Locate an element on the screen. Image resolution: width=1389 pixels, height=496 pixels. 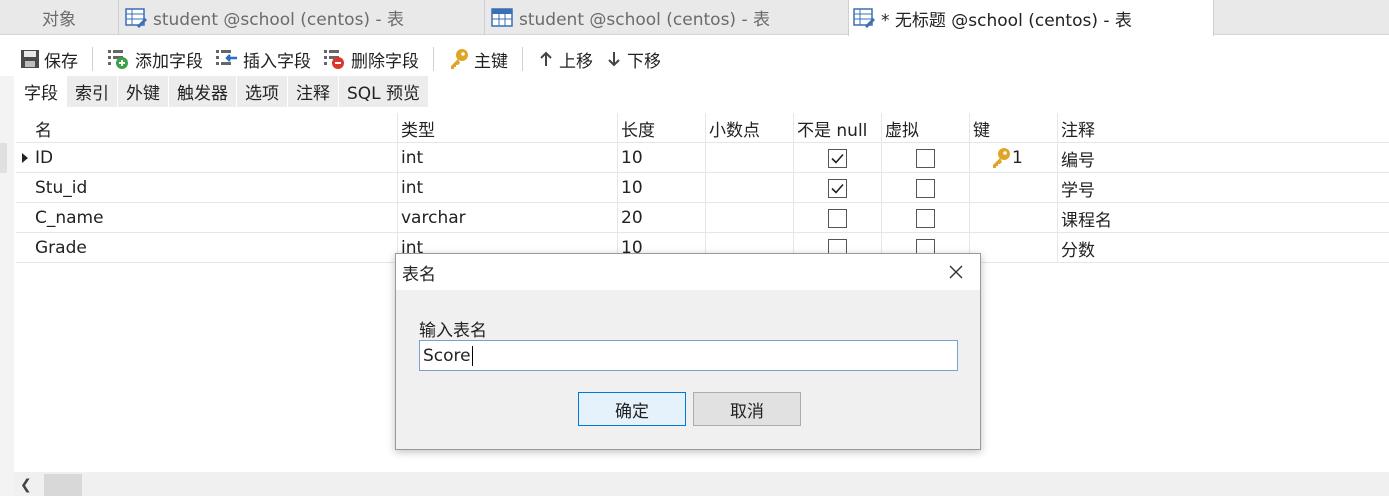
table-row: C_name varchar 20 课程名 is located at coordinates (702, 218).